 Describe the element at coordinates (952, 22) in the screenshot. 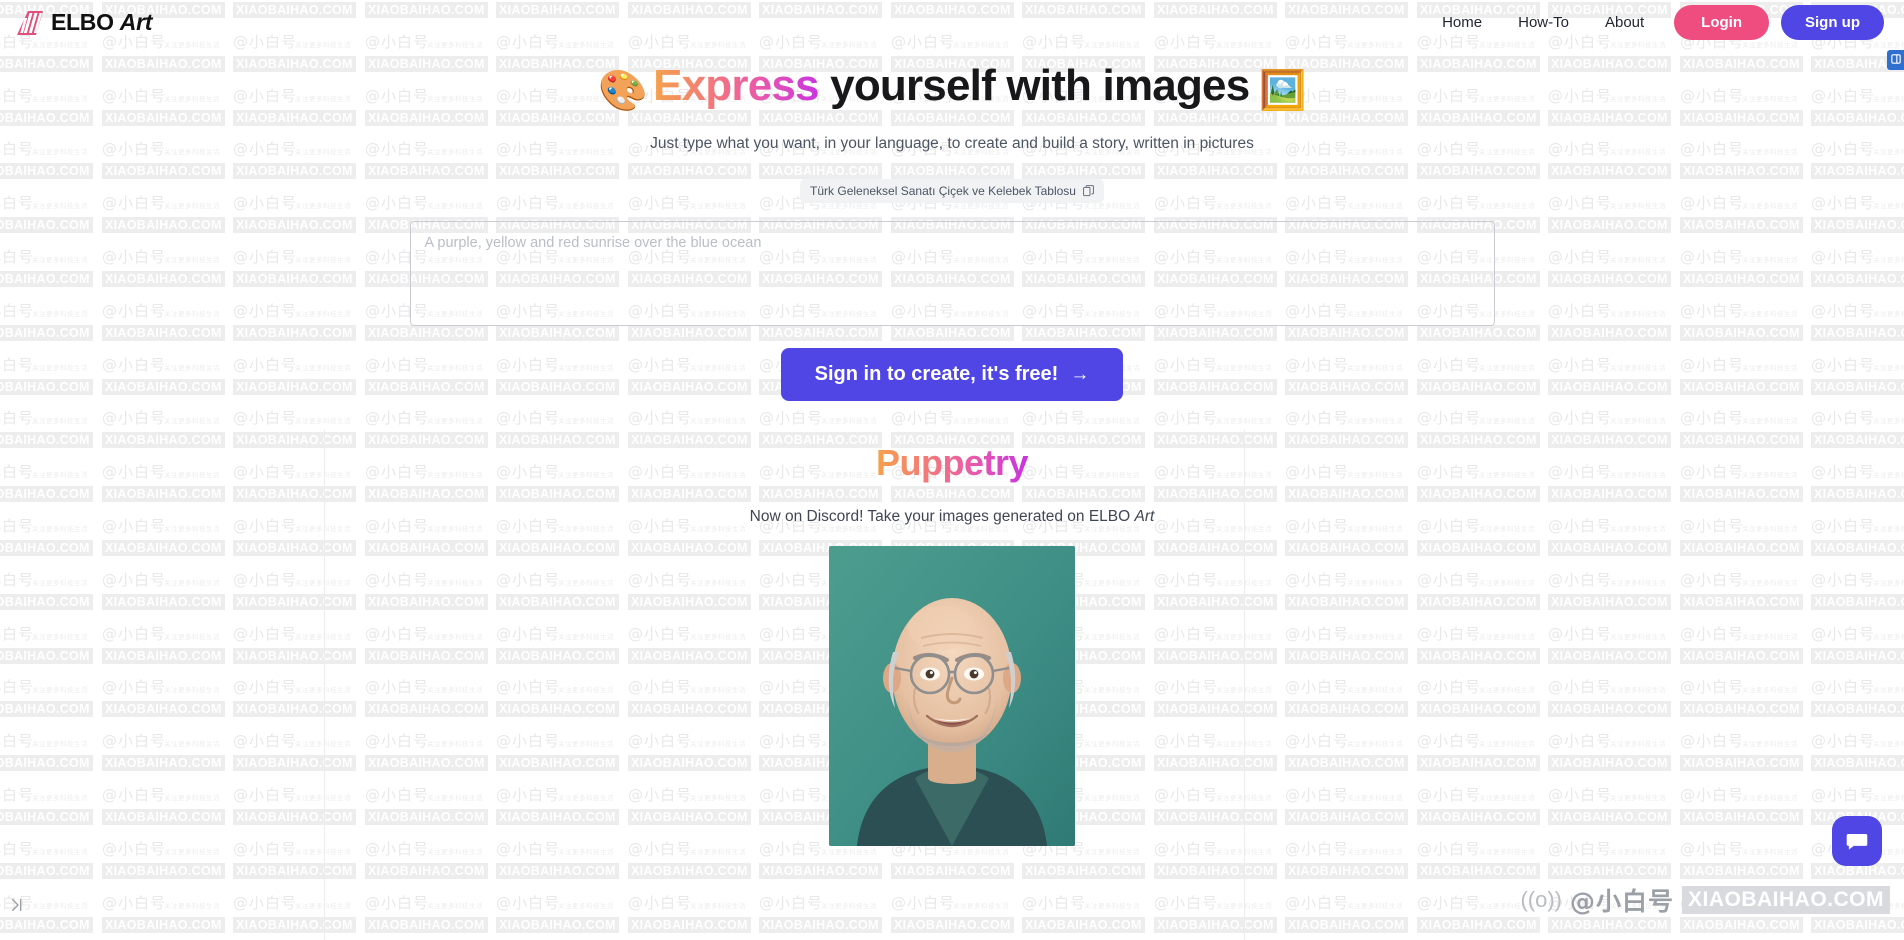

I see `top-navigation-bar: ELBO Art Home How-To About Login Sign up` at that location.